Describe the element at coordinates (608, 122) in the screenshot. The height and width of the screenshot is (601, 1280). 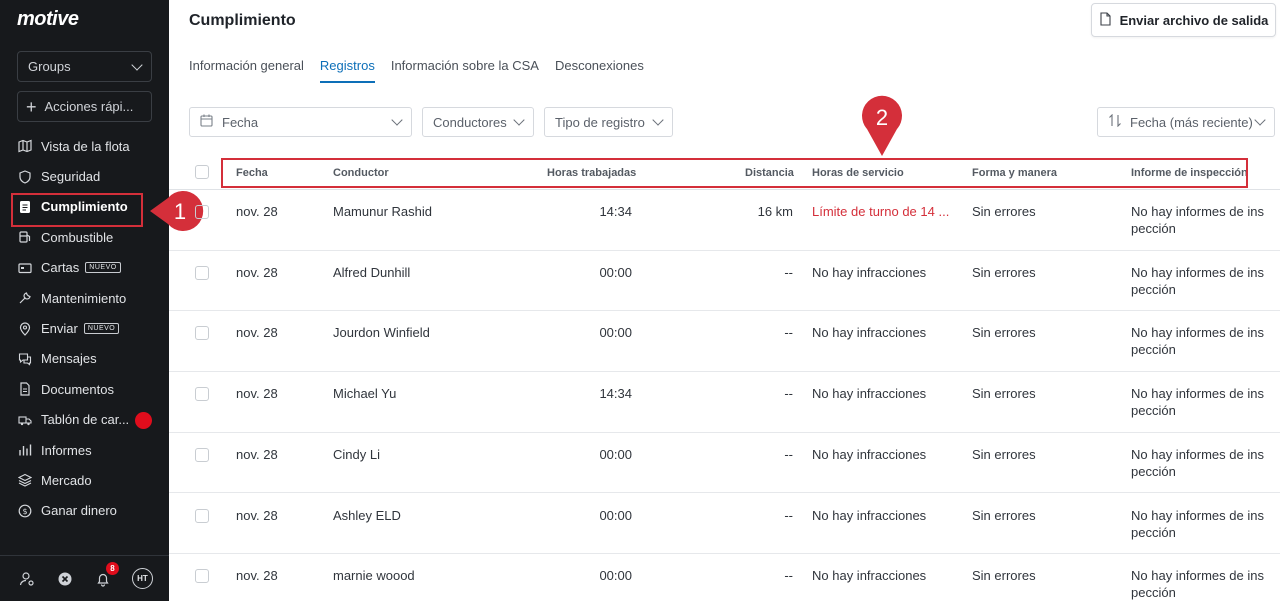
I see `log-type-filter: Tipo de registro` at that location.